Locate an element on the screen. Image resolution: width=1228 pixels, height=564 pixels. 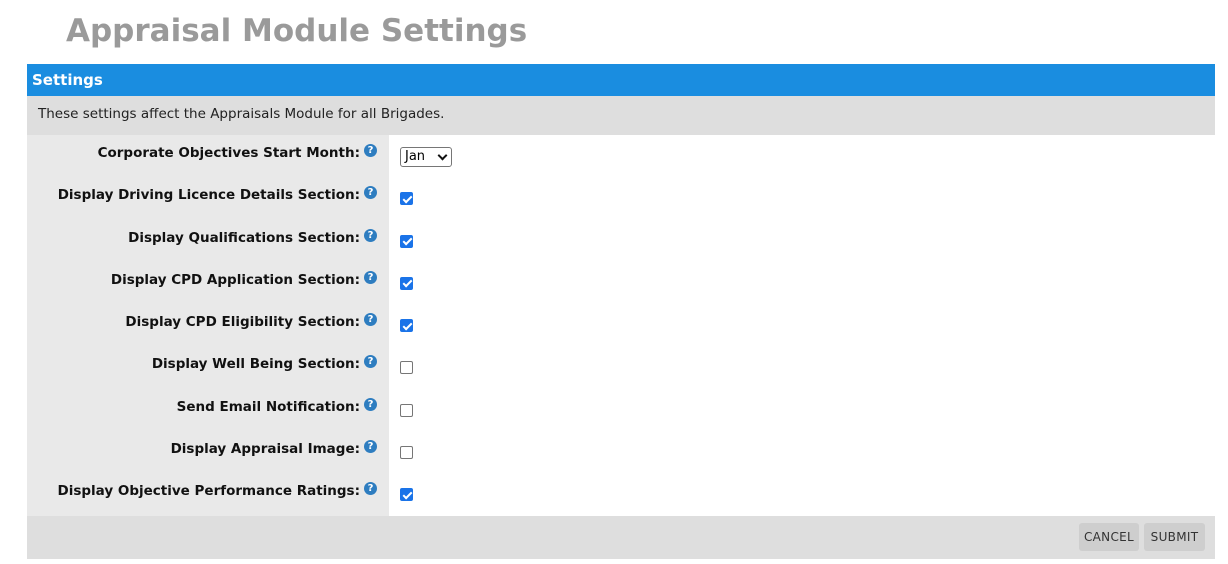
chevron-down-icon is located at coordinates (442, 155).